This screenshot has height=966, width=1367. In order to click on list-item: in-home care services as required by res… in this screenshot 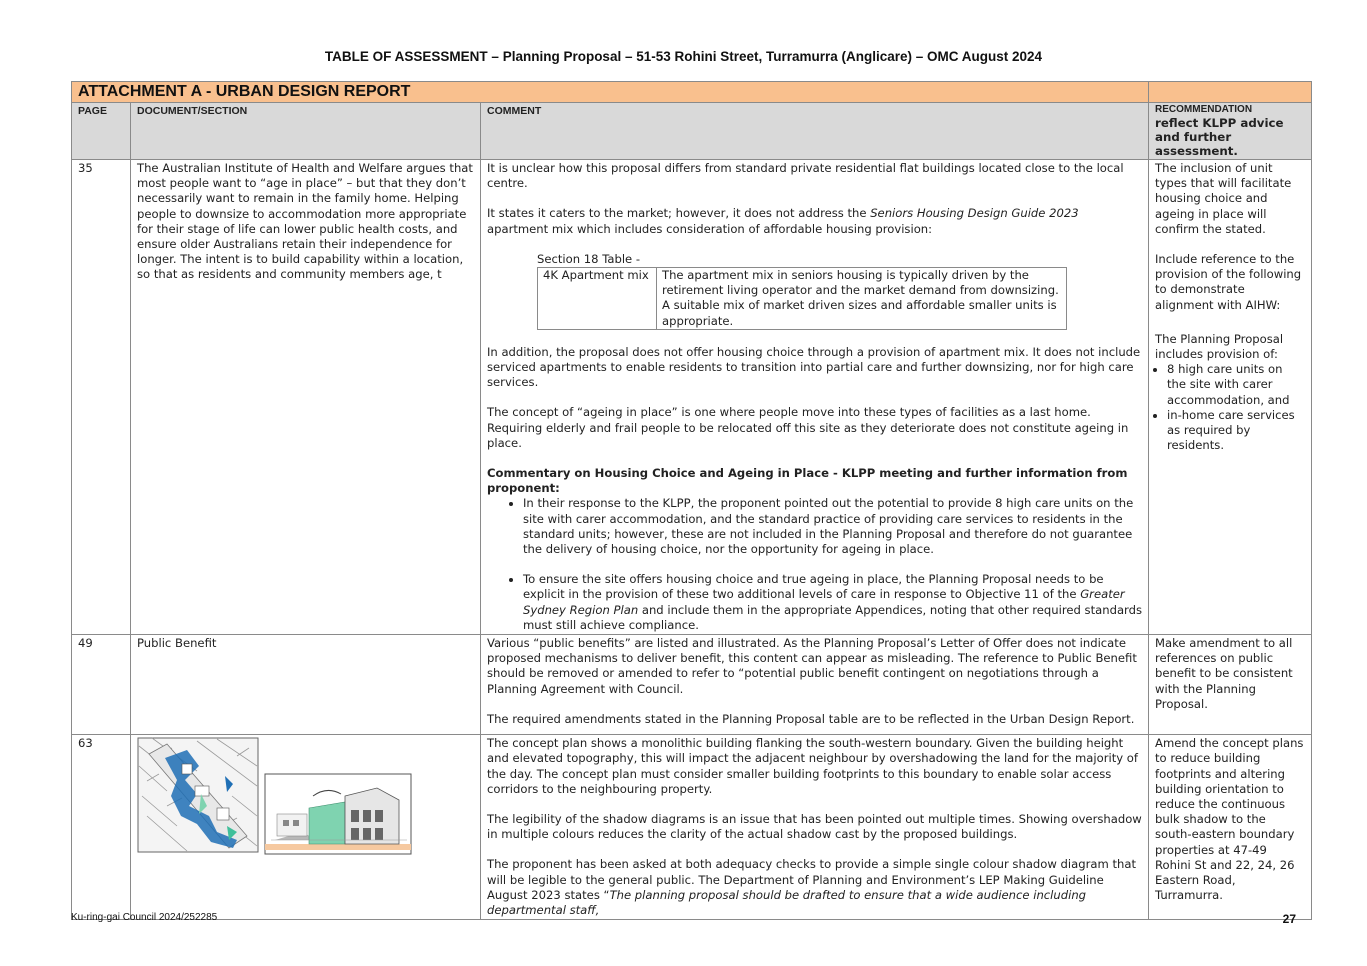, I will do `click(1236, 431)`.